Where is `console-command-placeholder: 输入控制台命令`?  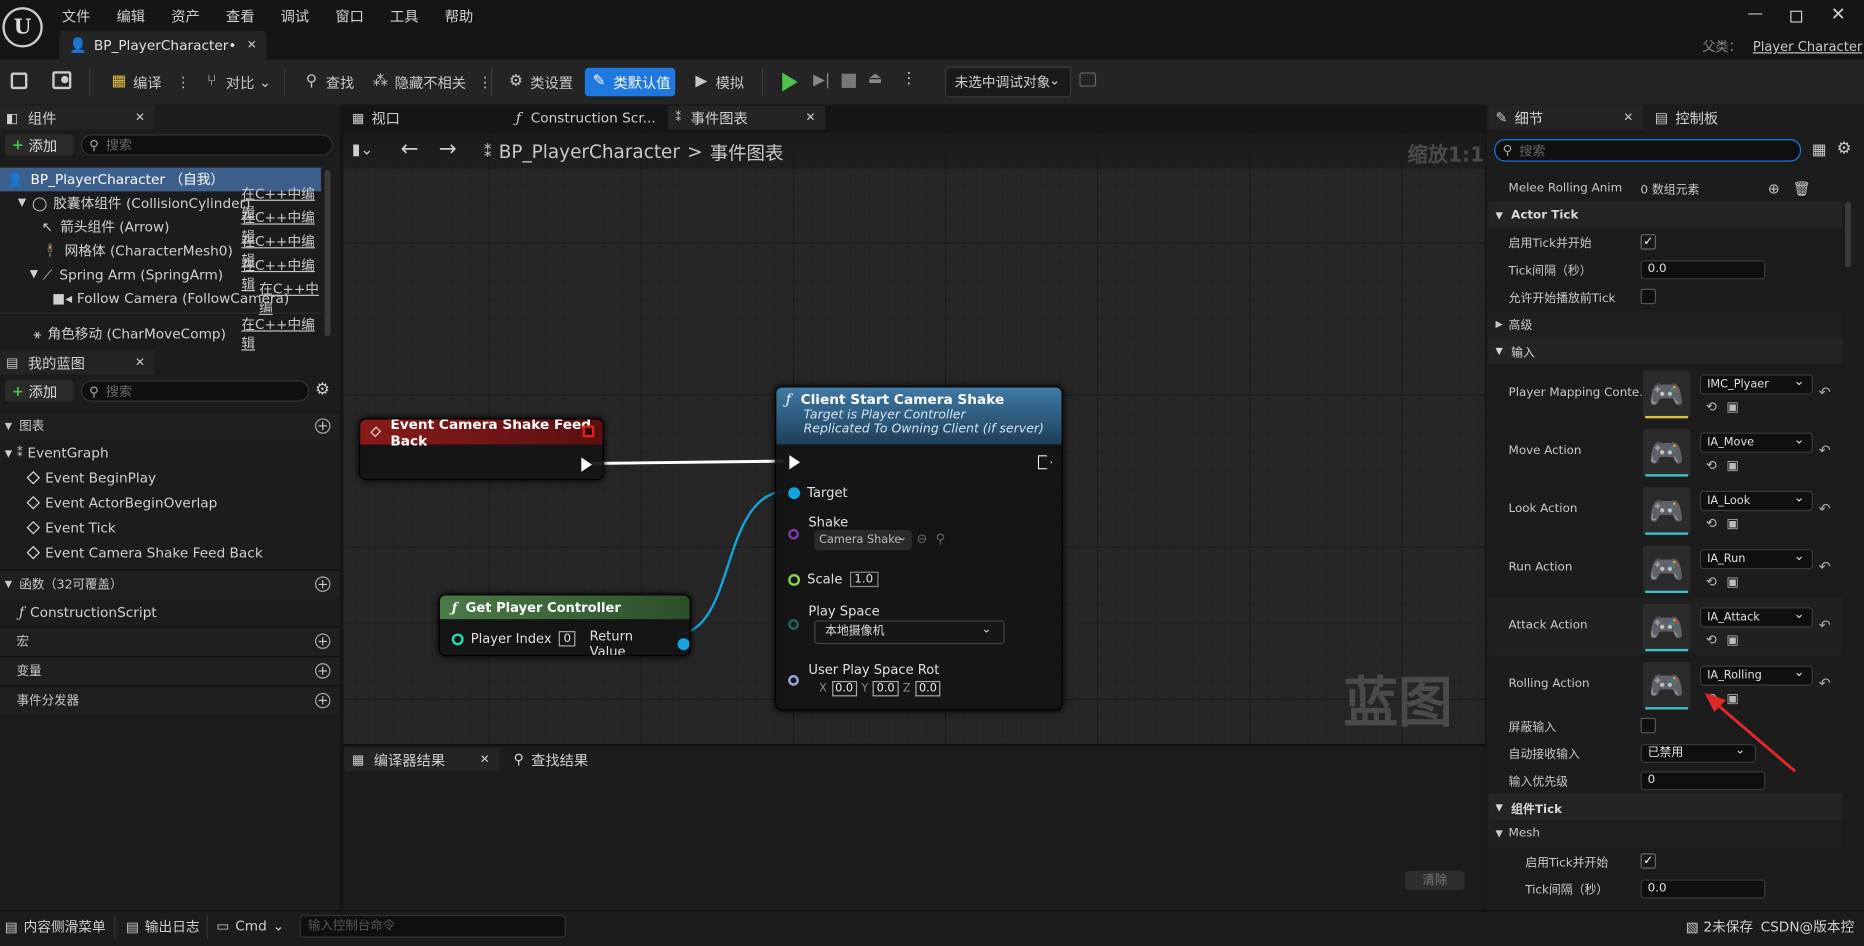 console-command-placeholder: 输入控制台命令 is located at coordinates (351, 925).